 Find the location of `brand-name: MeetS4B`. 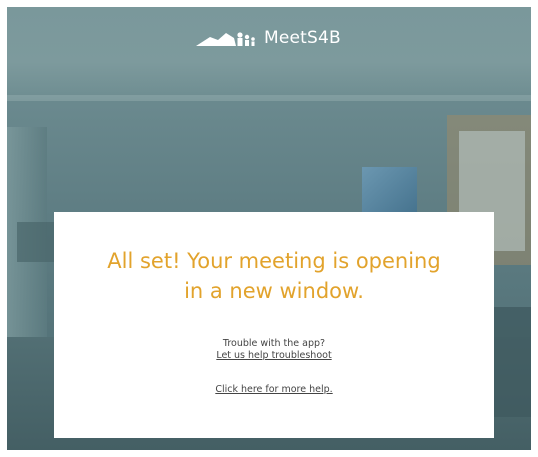

brand-name: MeetS4B is located at coordinates (302, 38).